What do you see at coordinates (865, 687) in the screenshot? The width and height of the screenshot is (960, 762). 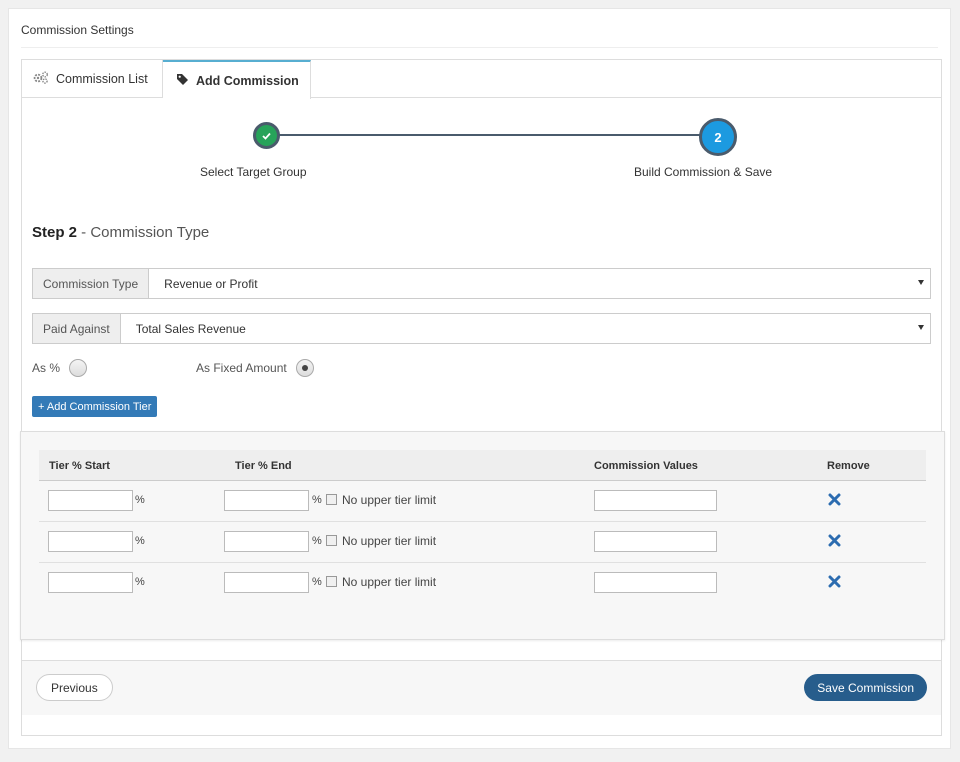 I see `save-commission-button: Save Commission` at bounding box center [865, 687].